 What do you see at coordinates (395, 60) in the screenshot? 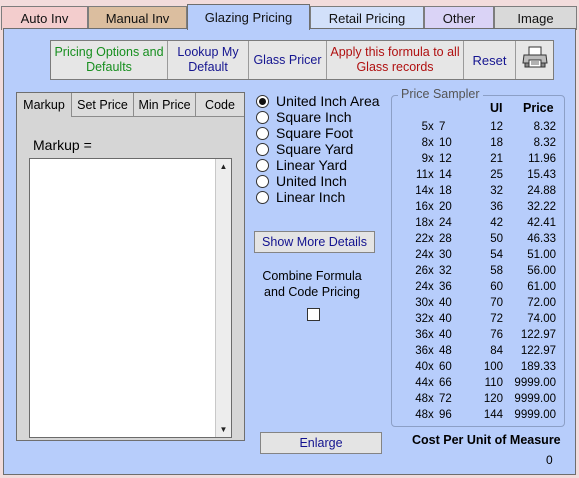
I see `apply-formula-button: Apply this formula to all Glass records` at bounding box center [395, 60].